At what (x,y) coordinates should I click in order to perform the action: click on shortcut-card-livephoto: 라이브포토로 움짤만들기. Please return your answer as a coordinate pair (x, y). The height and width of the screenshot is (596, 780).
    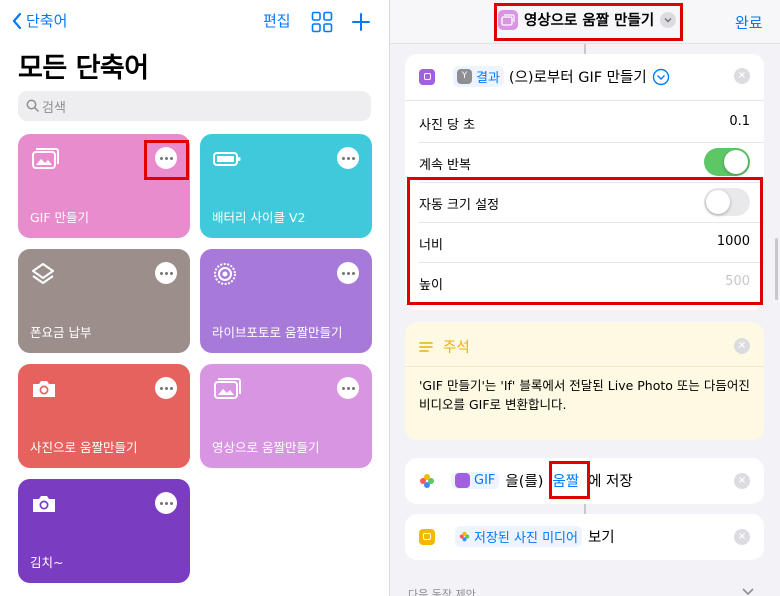
    Looking at the image, I should click on (286, 301).